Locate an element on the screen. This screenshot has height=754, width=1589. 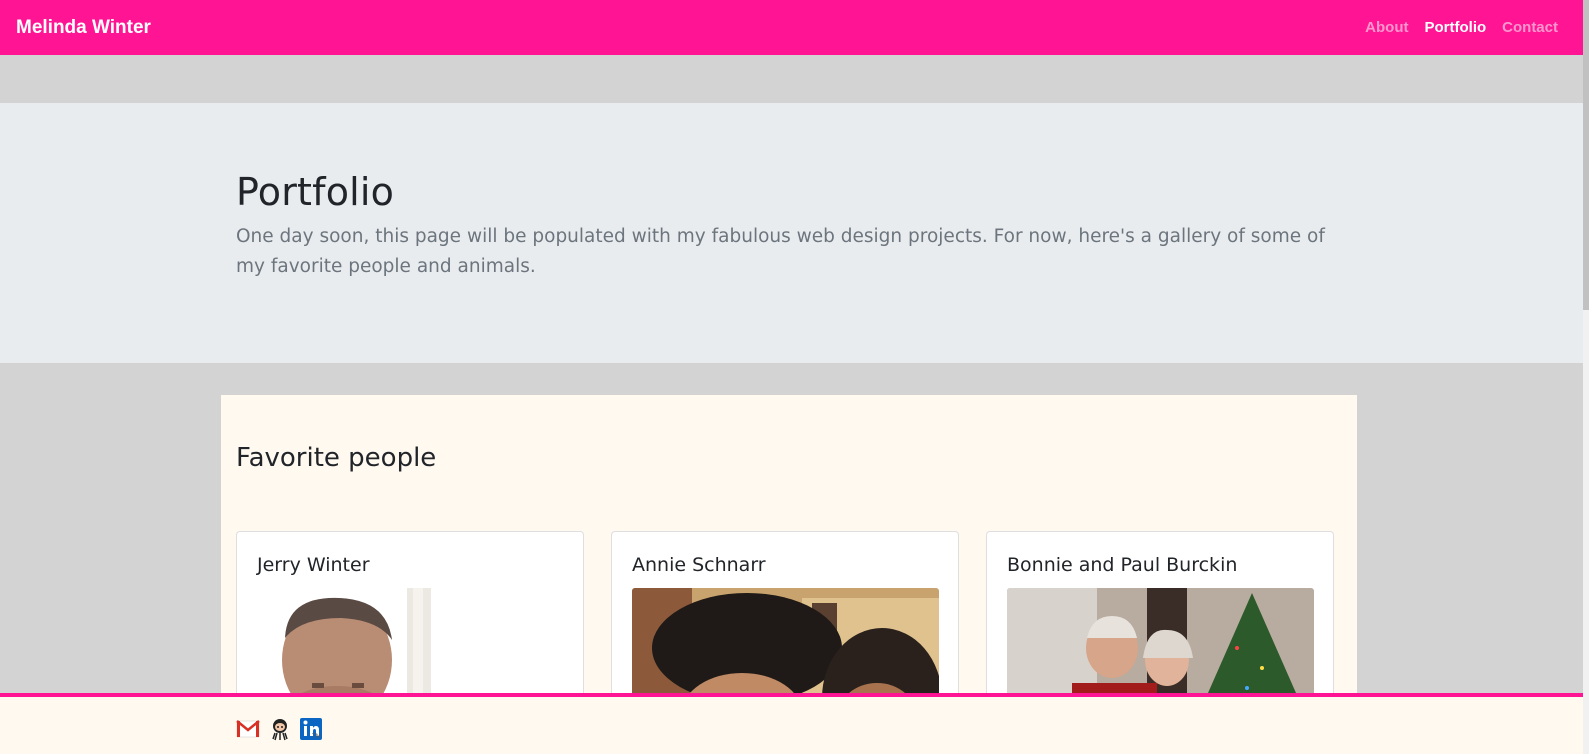
nav-links: About Portfolio Contact is located at coordinates (1461, 27).